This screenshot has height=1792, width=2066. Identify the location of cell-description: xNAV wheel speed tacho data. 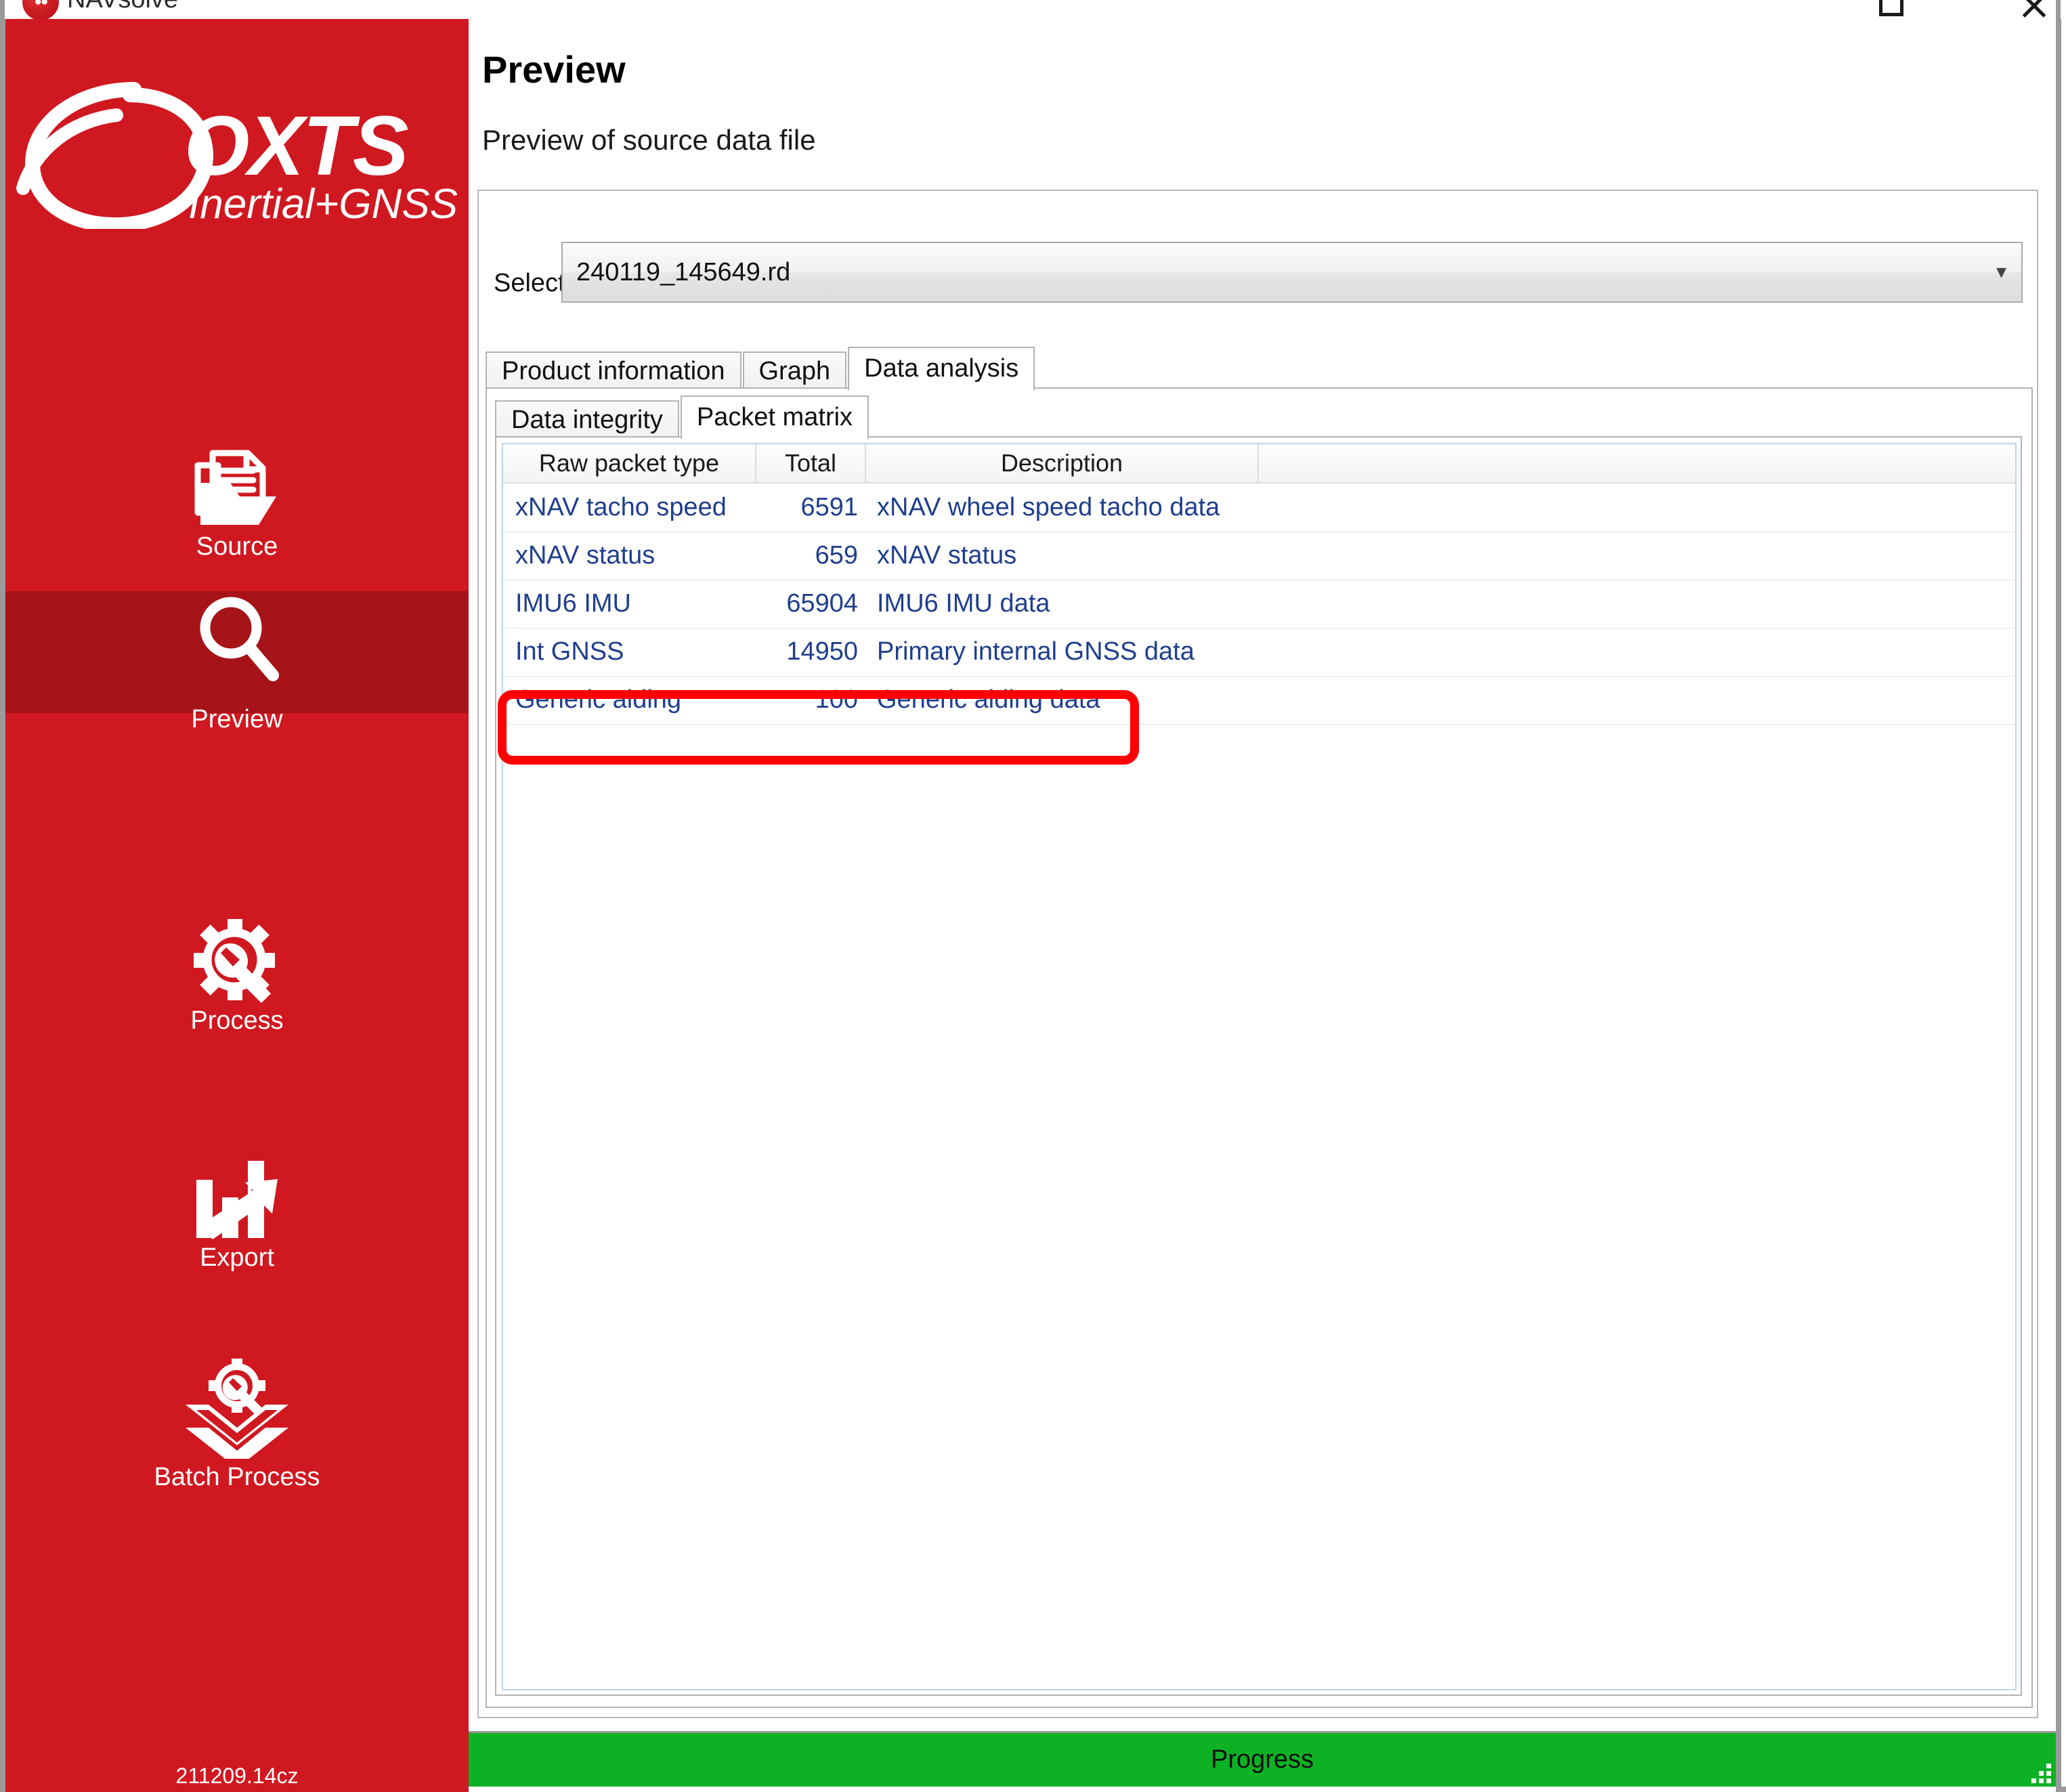
(1048, 507).